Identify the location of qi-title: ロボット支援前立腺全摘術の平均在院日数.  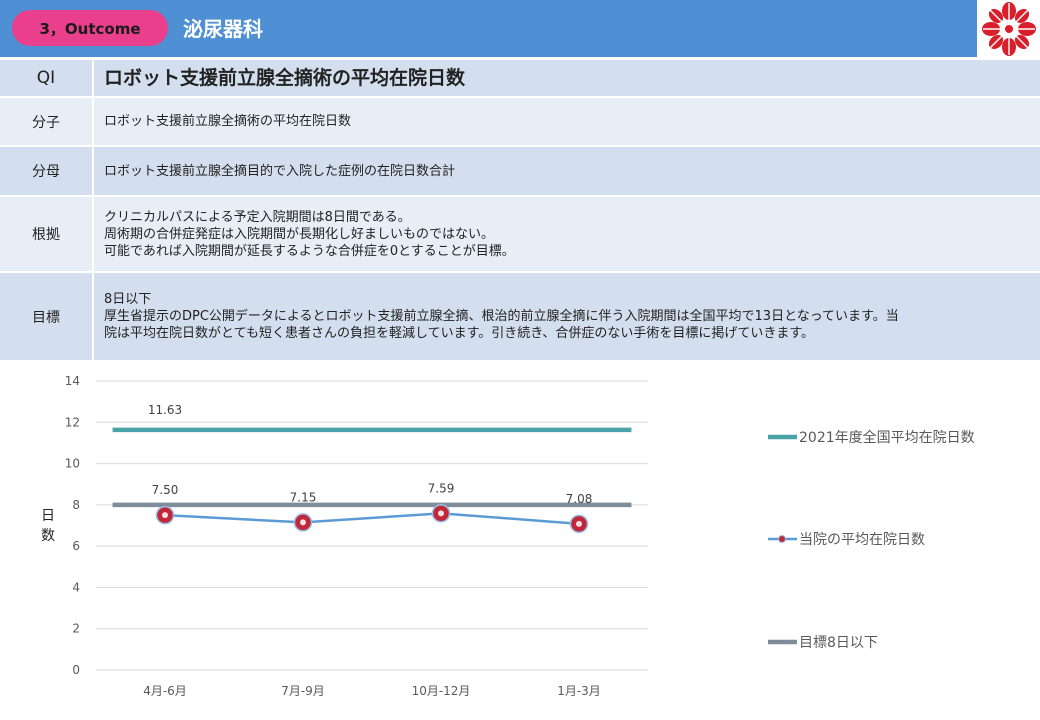
(285, 77).